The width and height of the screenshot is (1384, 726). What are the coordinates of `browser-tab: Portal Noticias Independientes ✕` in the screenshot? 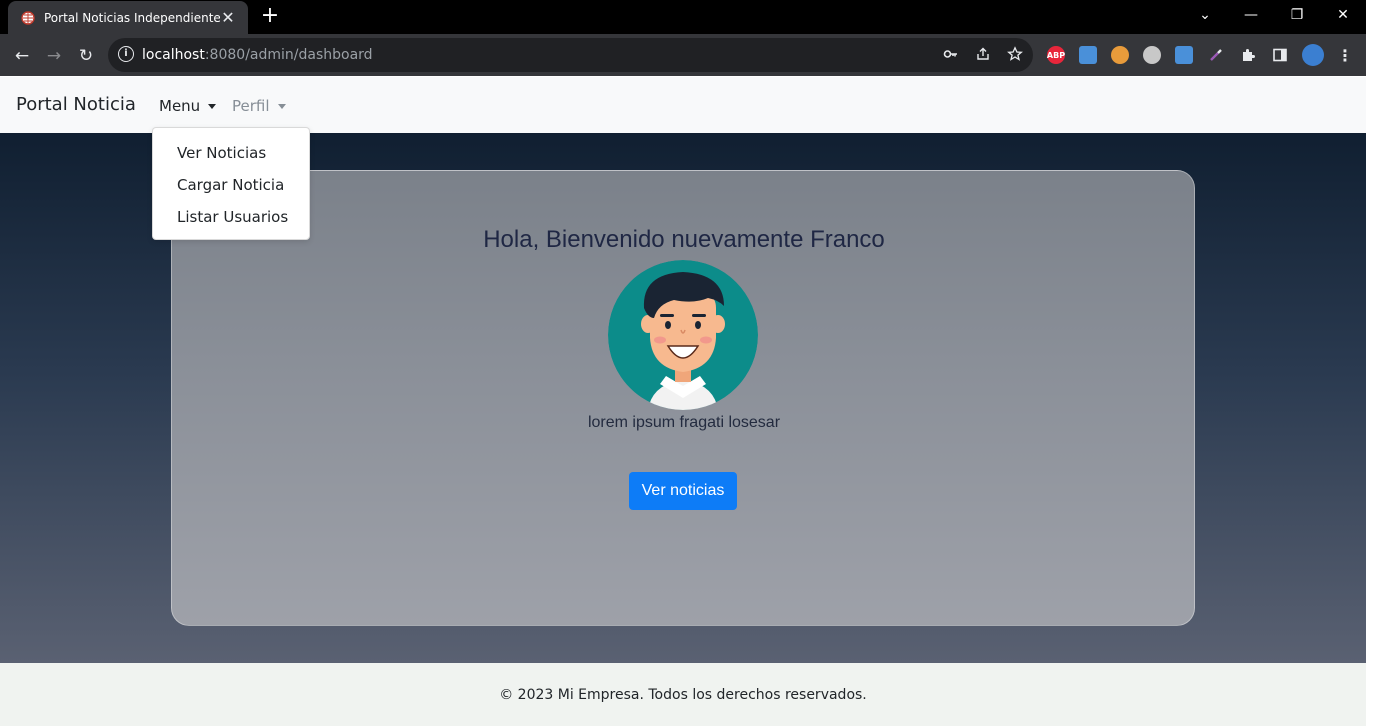 It's located at (128, 17).